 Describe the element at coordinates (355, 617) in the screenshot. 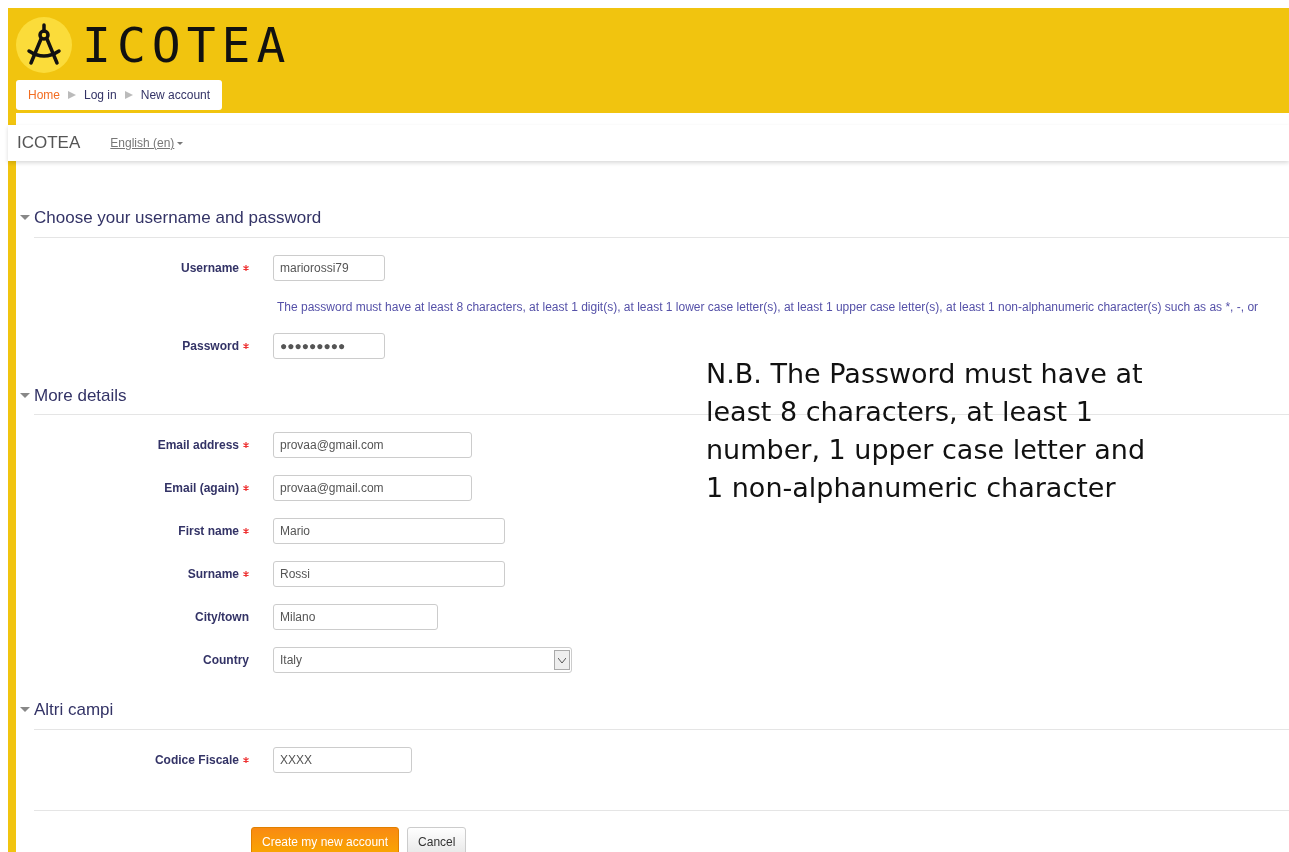

I see `input-field: Milano` at that location.